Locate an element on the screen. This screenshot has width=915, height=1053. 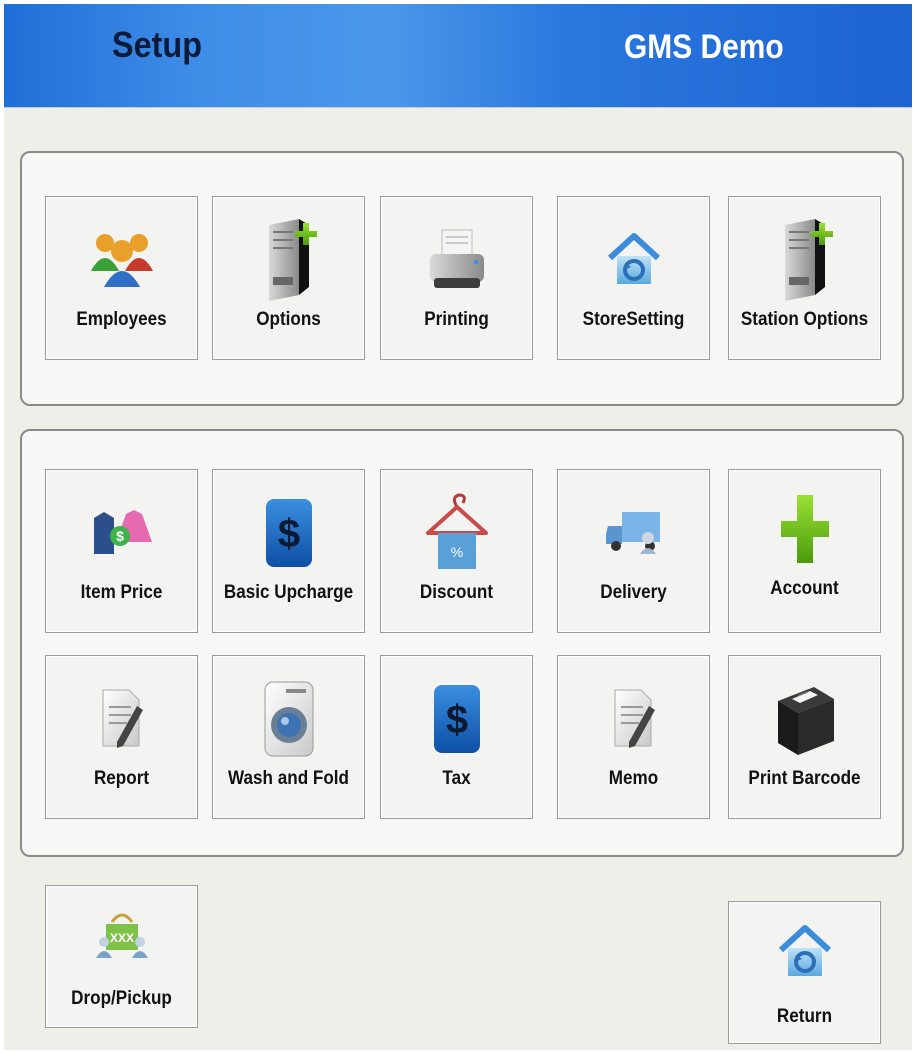
employees-icon is located at coordinates (121, 260).